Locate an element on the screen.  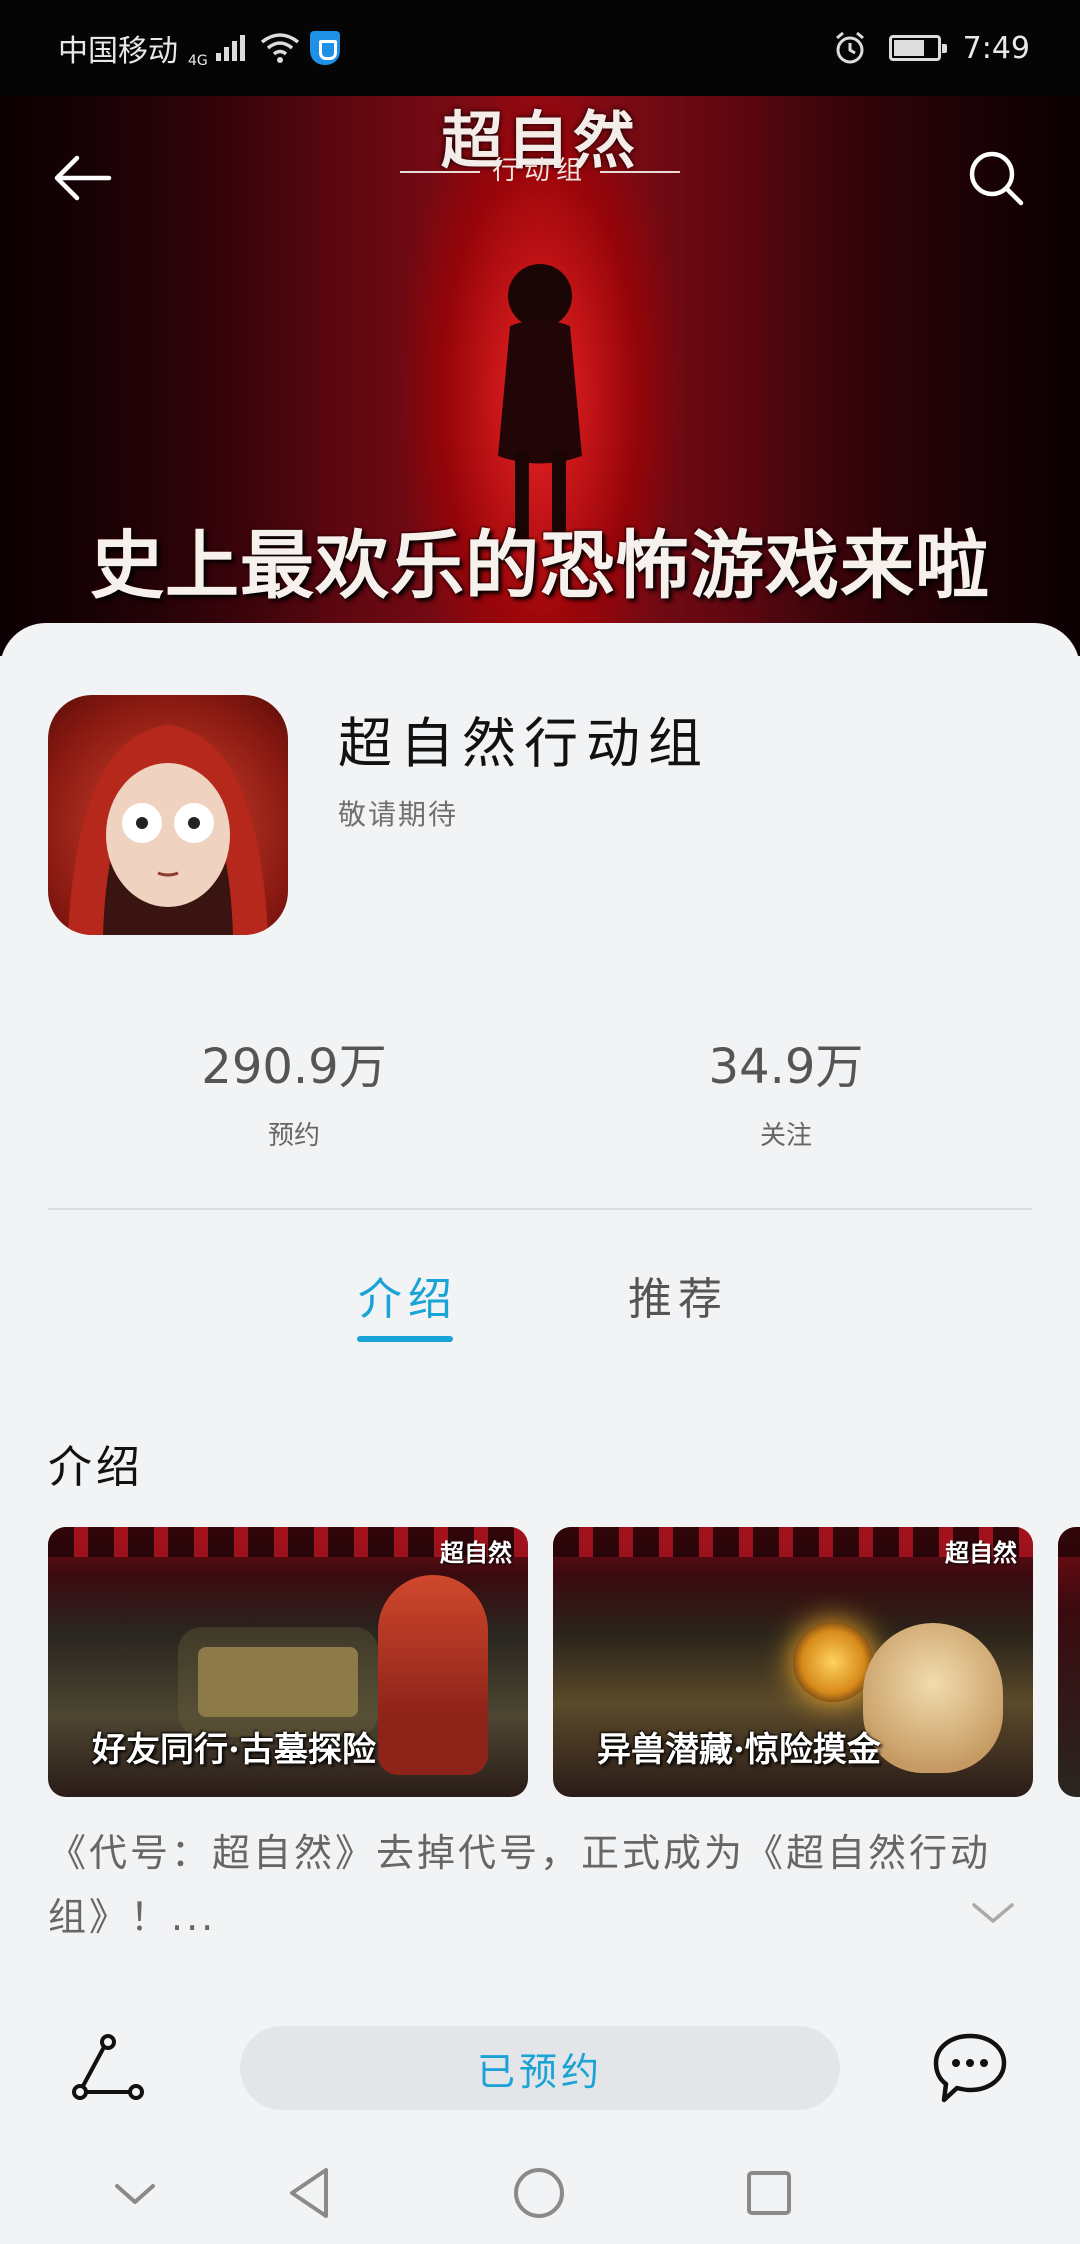
stat-value: 34.9万 is located at coordinates (786, 1067).